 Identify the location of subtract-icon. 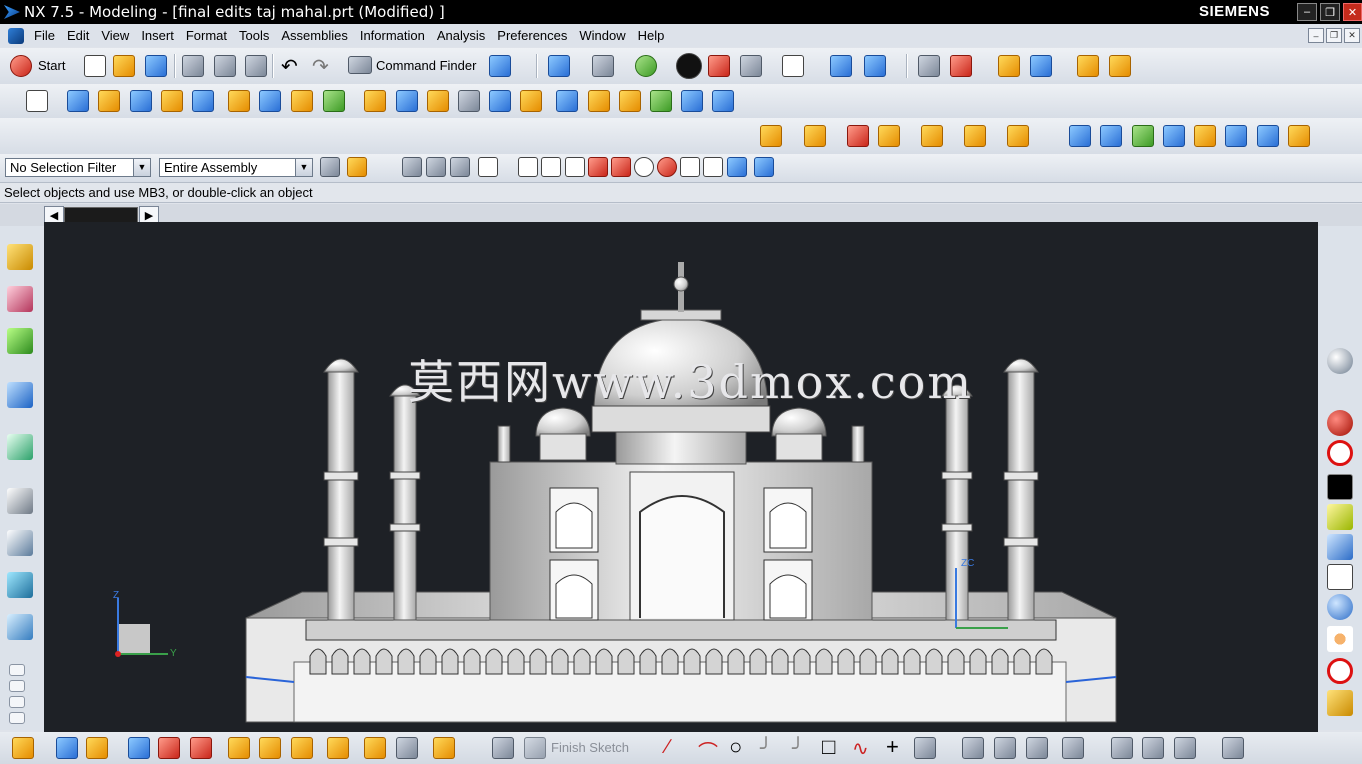
(531, 101).